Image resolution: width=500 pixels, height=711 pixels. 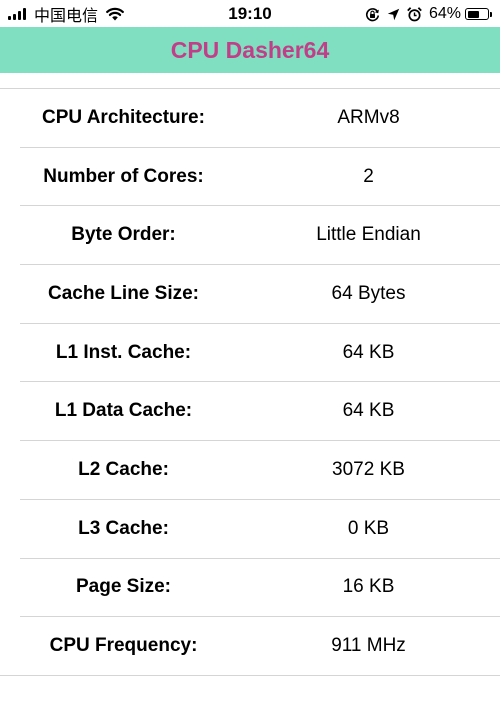 What do you see at coordinates (123, 528) in the screenshot?
I see `row-label: L3 Cache:` at bounding box center [123, 528].